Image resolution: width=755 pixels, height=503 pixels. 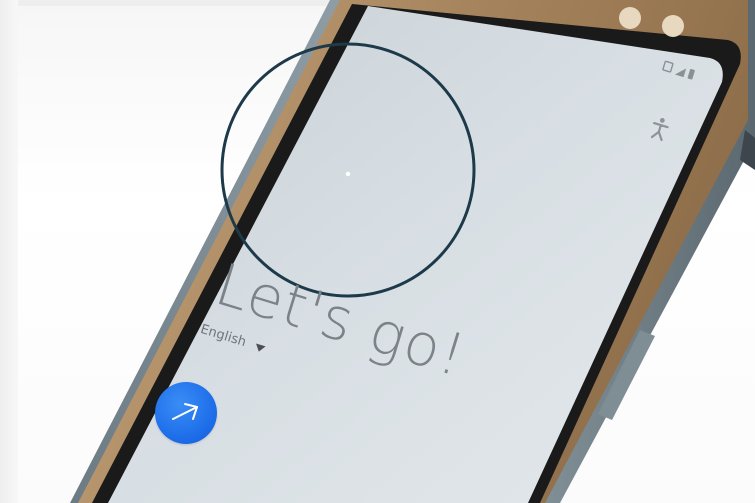 I want to click on arrow-right-icon, so click(x=185, y=411).